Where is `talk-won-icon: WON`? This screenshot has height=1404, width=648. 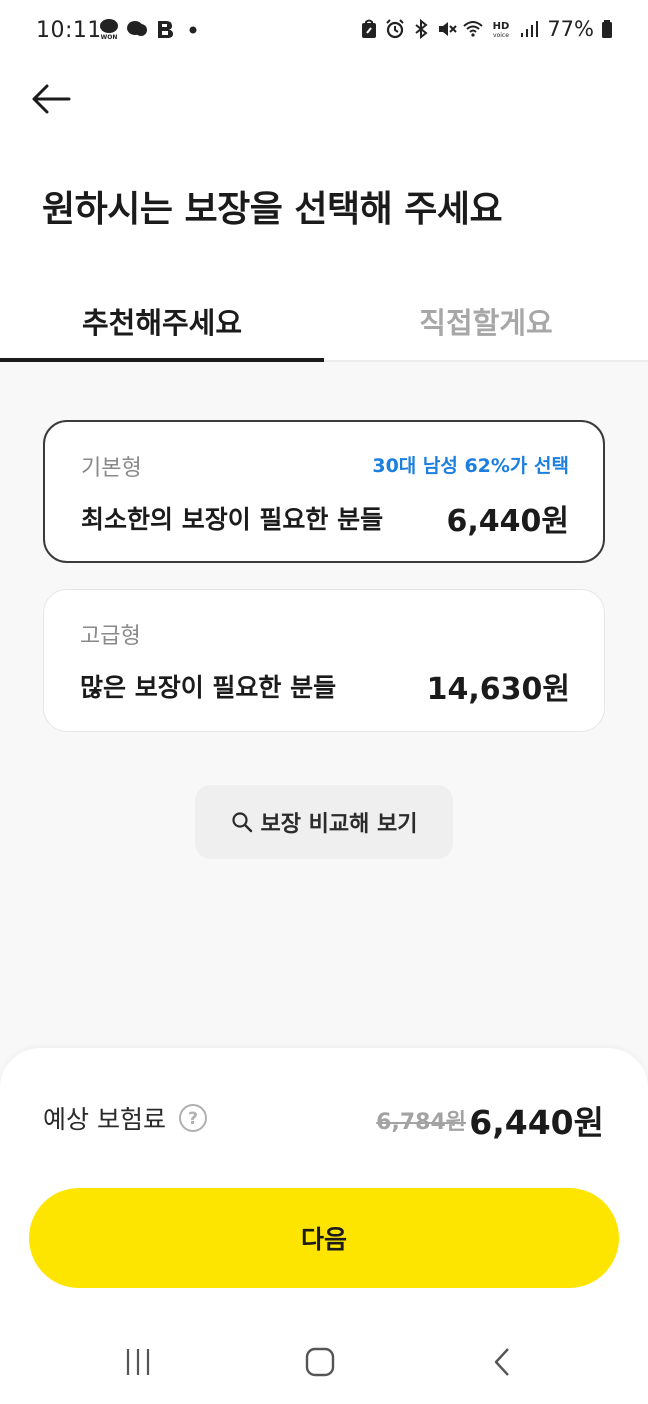 talk-won-icon: WON is located at coordinates (109, 29).